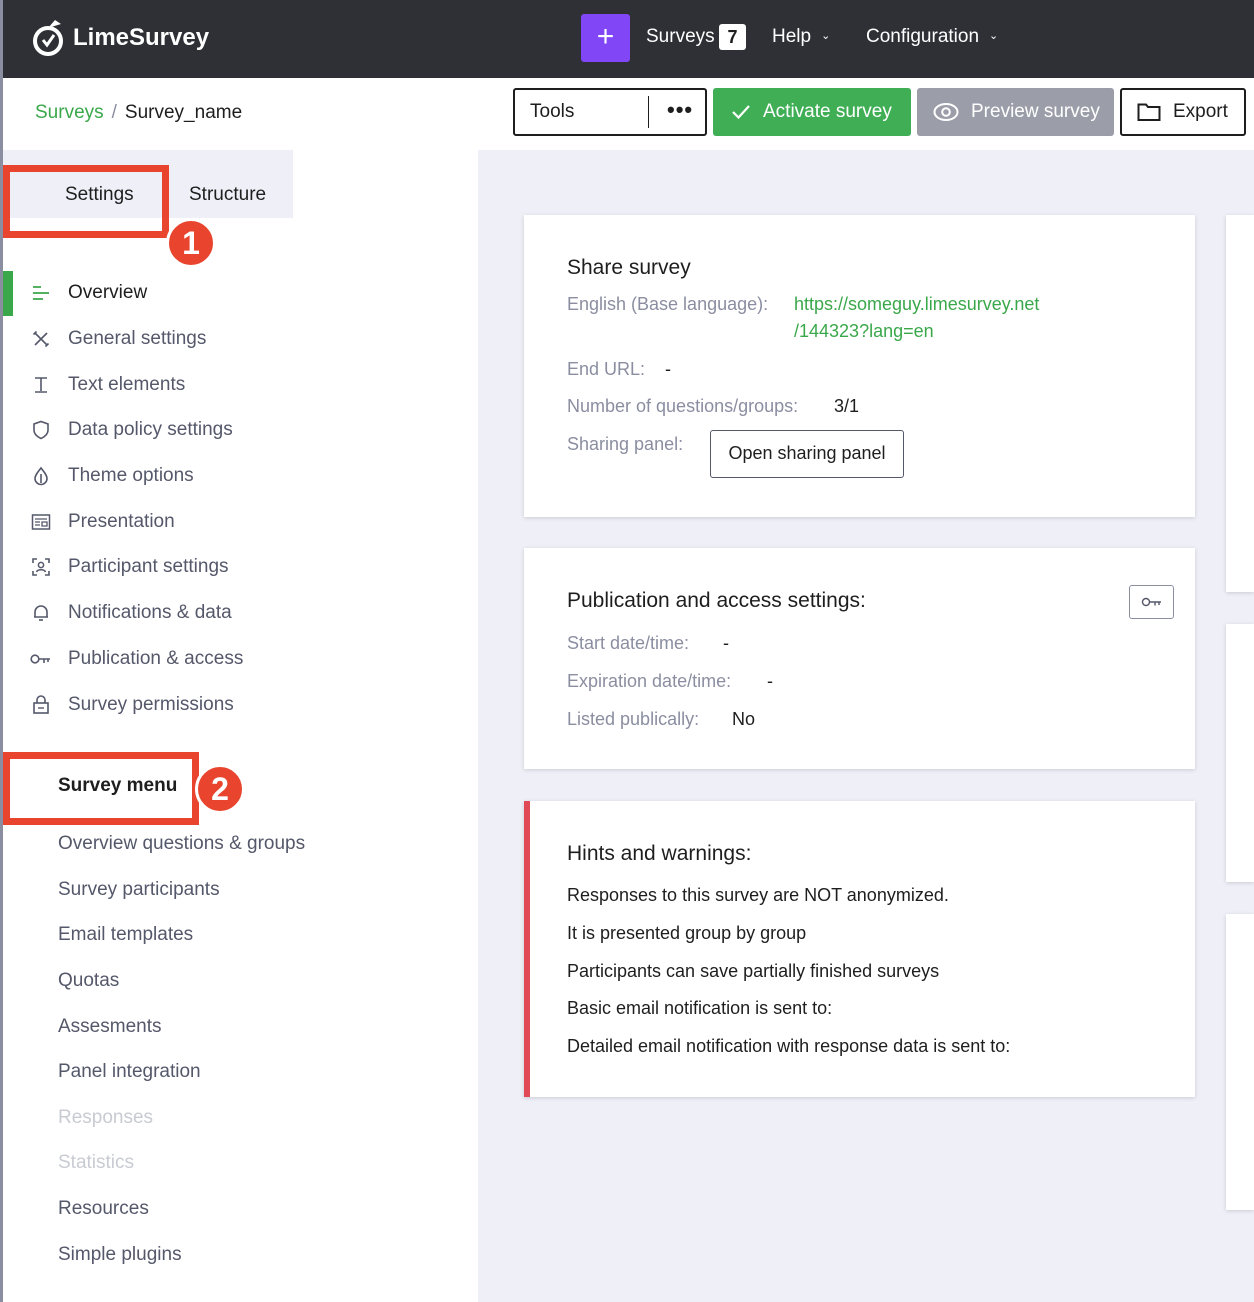  Describe the element at coordinates (726, 643) in the screenshot. I see `start-date-value: -` at that location.